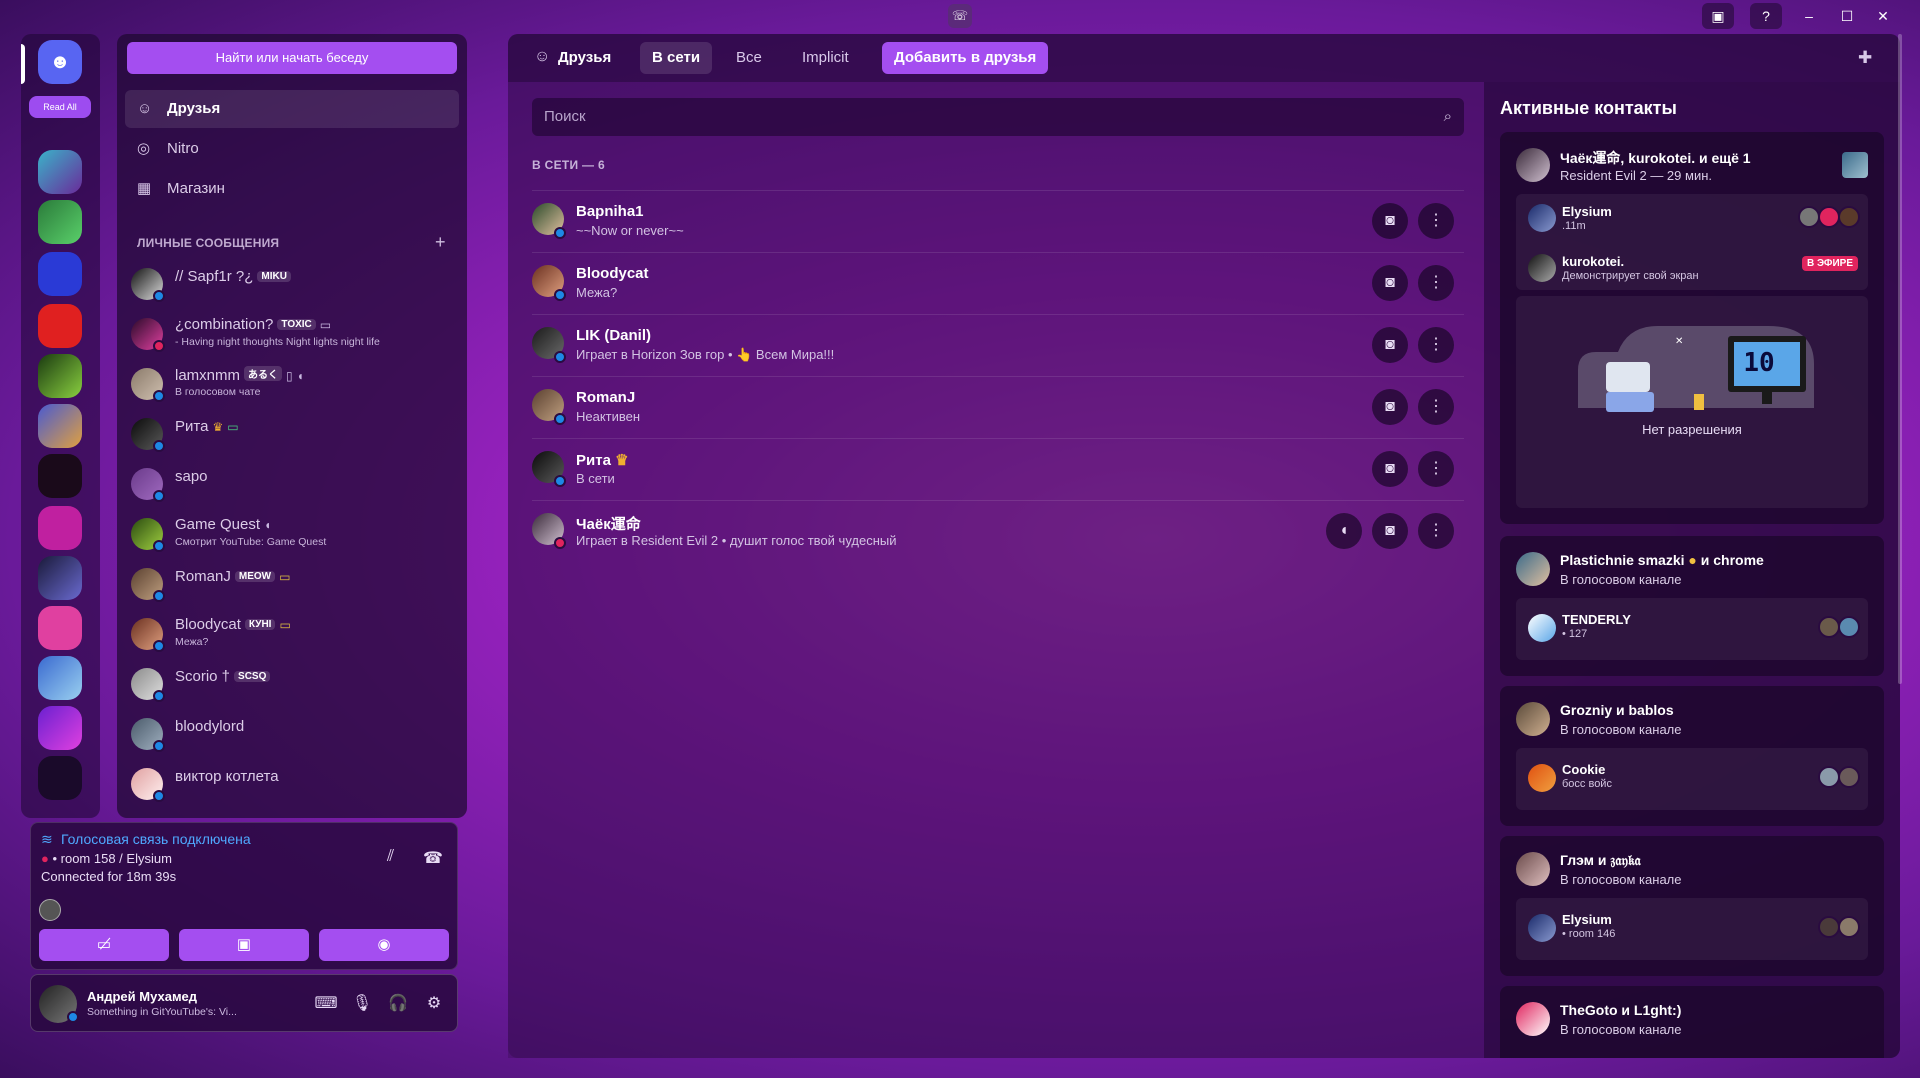 This screenshot has width=1920, height=1078. Describe the element at coordinates (294, 434) in the screenshot. I see `dm-item: Рита ♛ ▭` at that location.